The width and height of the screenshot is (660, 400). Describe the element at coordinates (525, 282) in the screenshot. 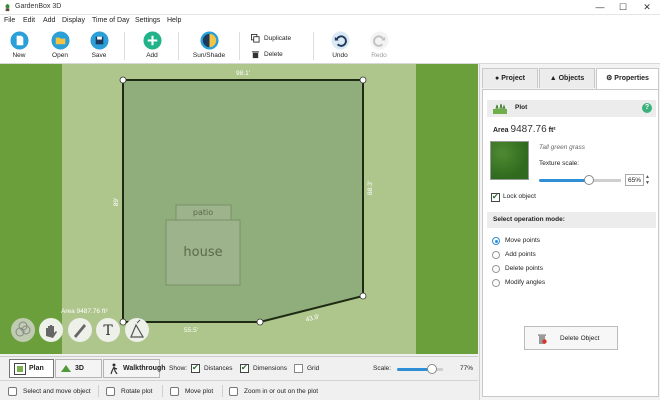

I see `mode-modify-angles-label: Modify angles` at that location.